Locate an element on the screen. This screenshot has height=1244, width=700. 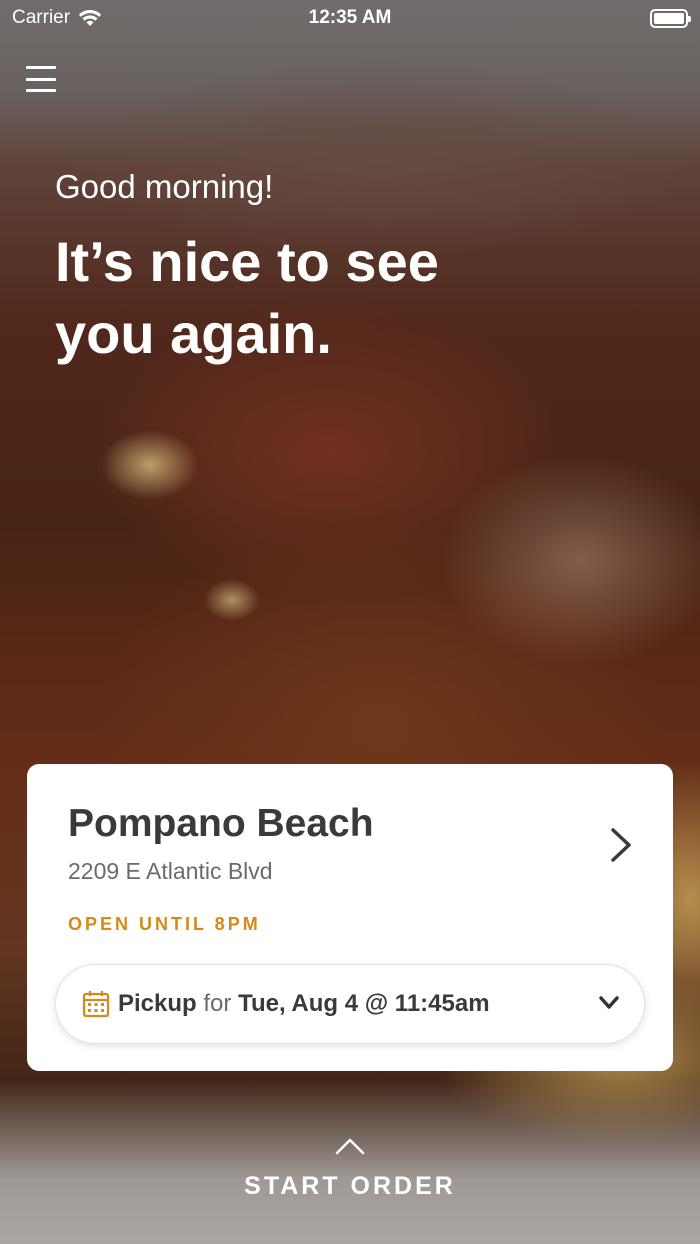
pickup-for-label: for is located at coordinates (217, 1003).